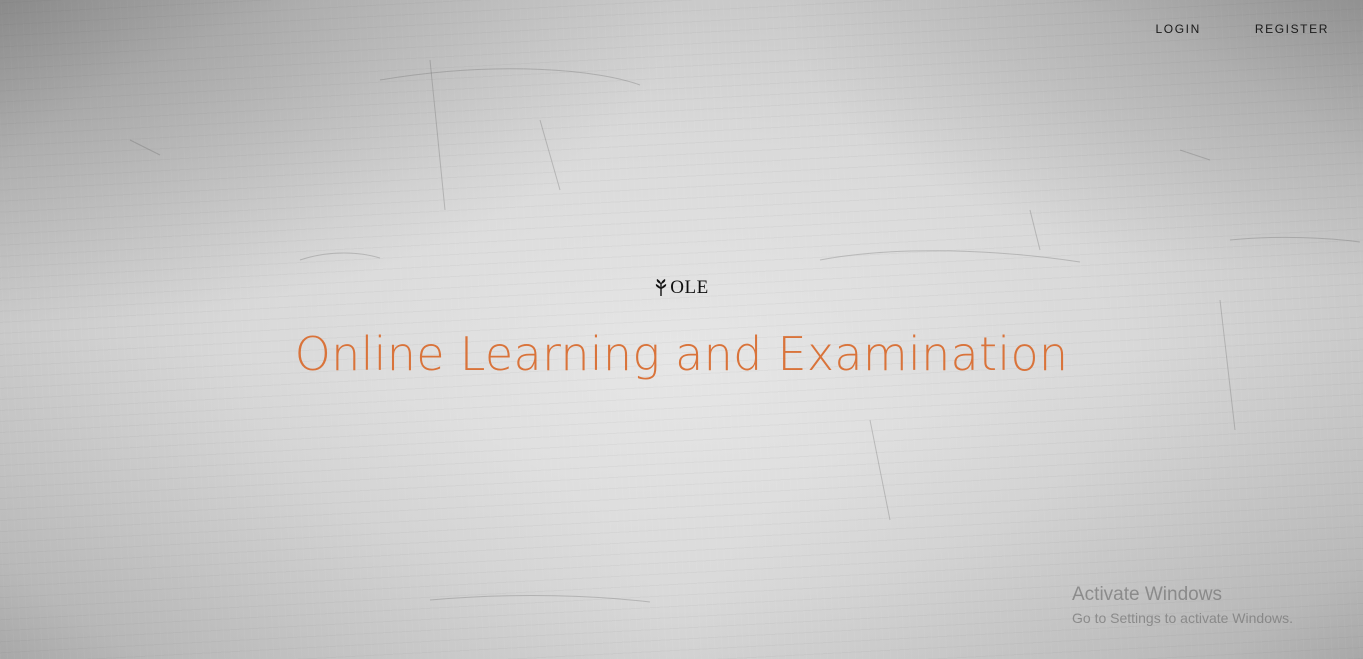 This screenshot has width=1363, height=659. I want to click on top-nav: LOGIN REGISTER, so click(1243, 29).